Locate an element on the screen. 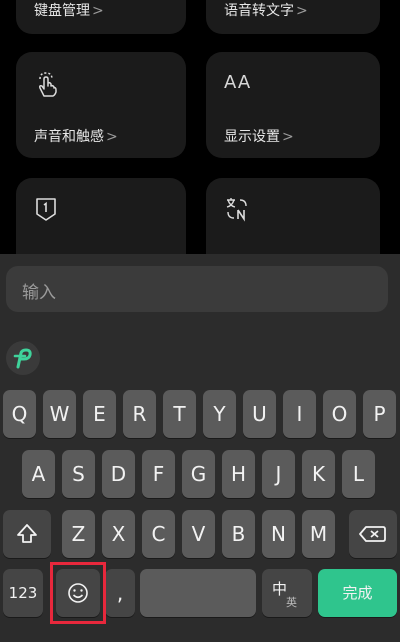  key-label: I is located at coordinates (299, 414).